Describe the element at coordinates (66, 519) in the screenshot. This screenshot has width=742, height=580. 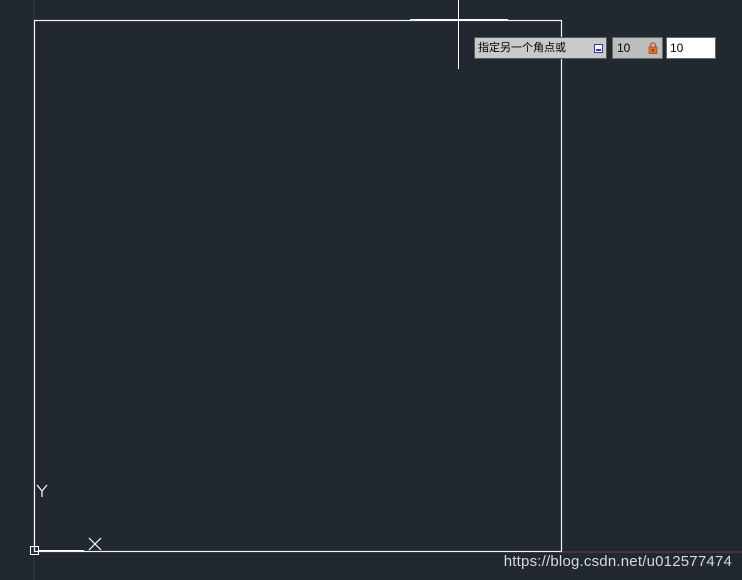
I see `ucs-icon` at that location.